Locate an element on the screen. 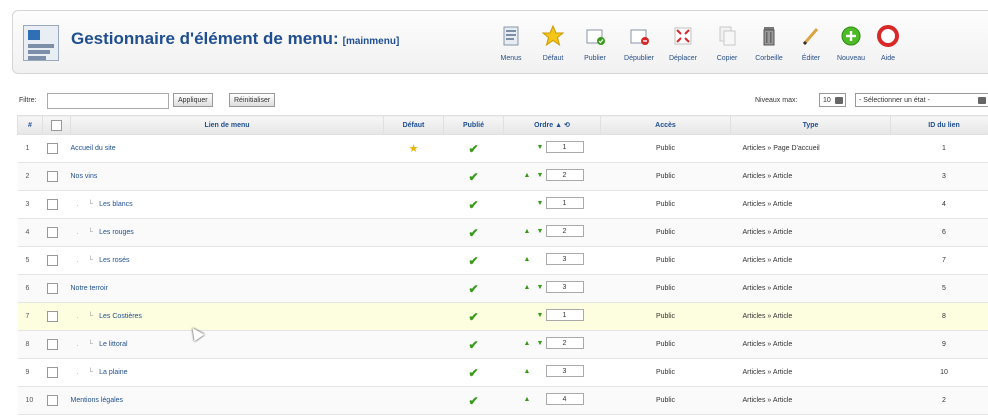 This screenshot has width=988, height=419. toolbar-edit-button: Éditer is located at coordinates (811, 45).